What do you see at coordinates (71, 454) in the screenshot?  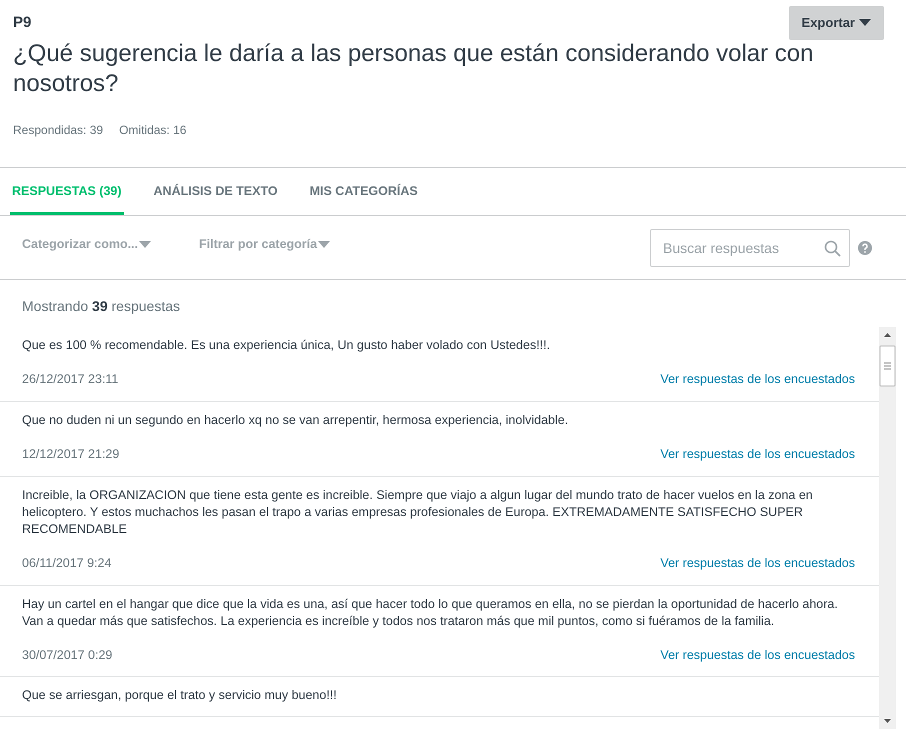 I see `response-date: 12/12/2017 21:29` at bounding box center [71, 454].